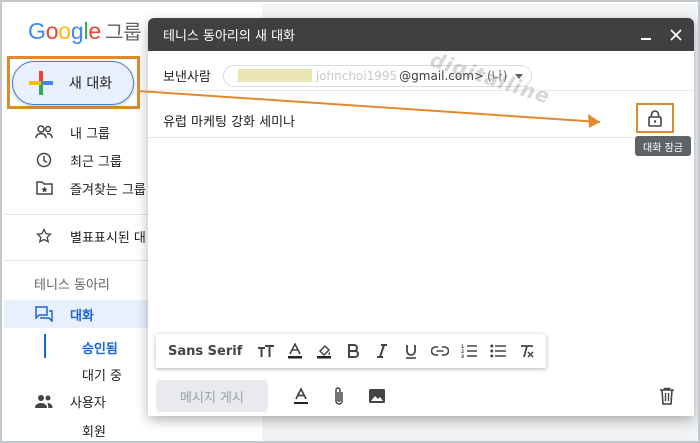 The height and width of the screenshot is (443, 700). I want to click on compose-title: 테니스 동아리의 새 대화, so click(229, 36).